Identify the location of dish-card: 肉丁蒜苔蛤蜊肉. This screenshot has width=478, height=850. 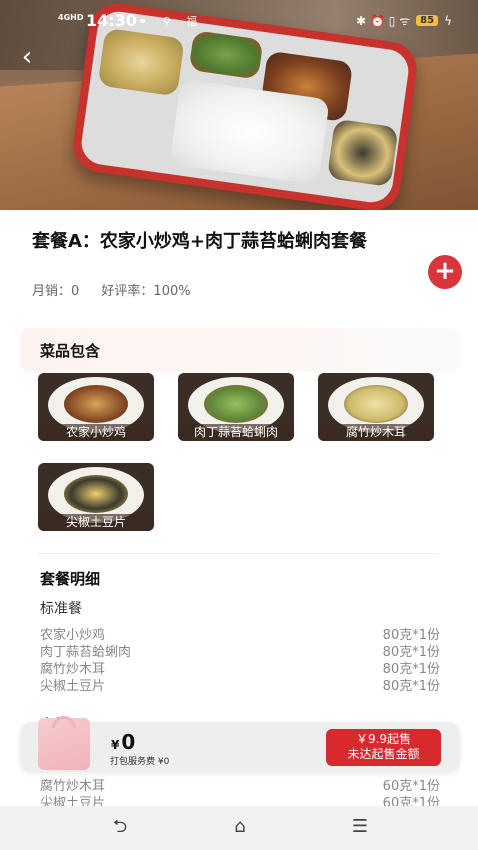
(236, 407).